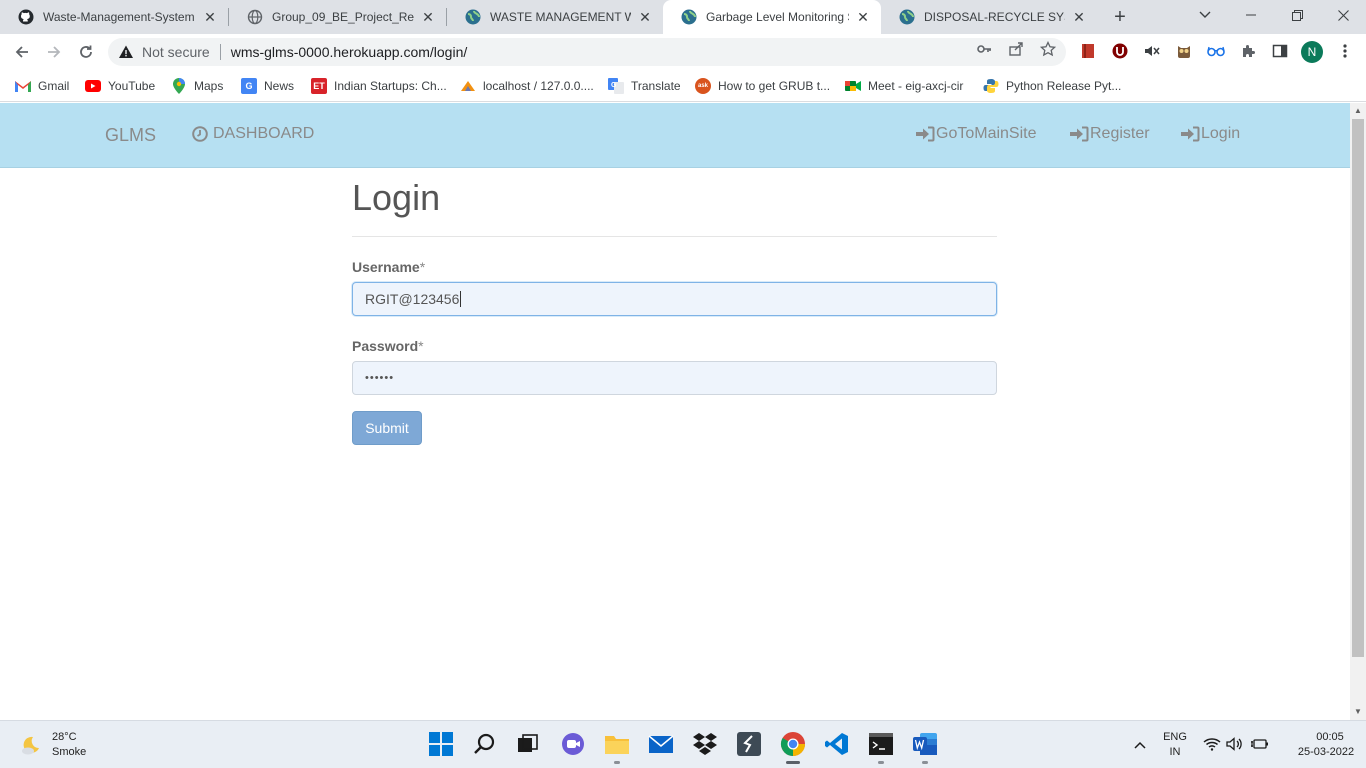  What do you see at coordinates (881, 744) in the screenshot?
I see `terminal-button` at bounding box center [881, 744].